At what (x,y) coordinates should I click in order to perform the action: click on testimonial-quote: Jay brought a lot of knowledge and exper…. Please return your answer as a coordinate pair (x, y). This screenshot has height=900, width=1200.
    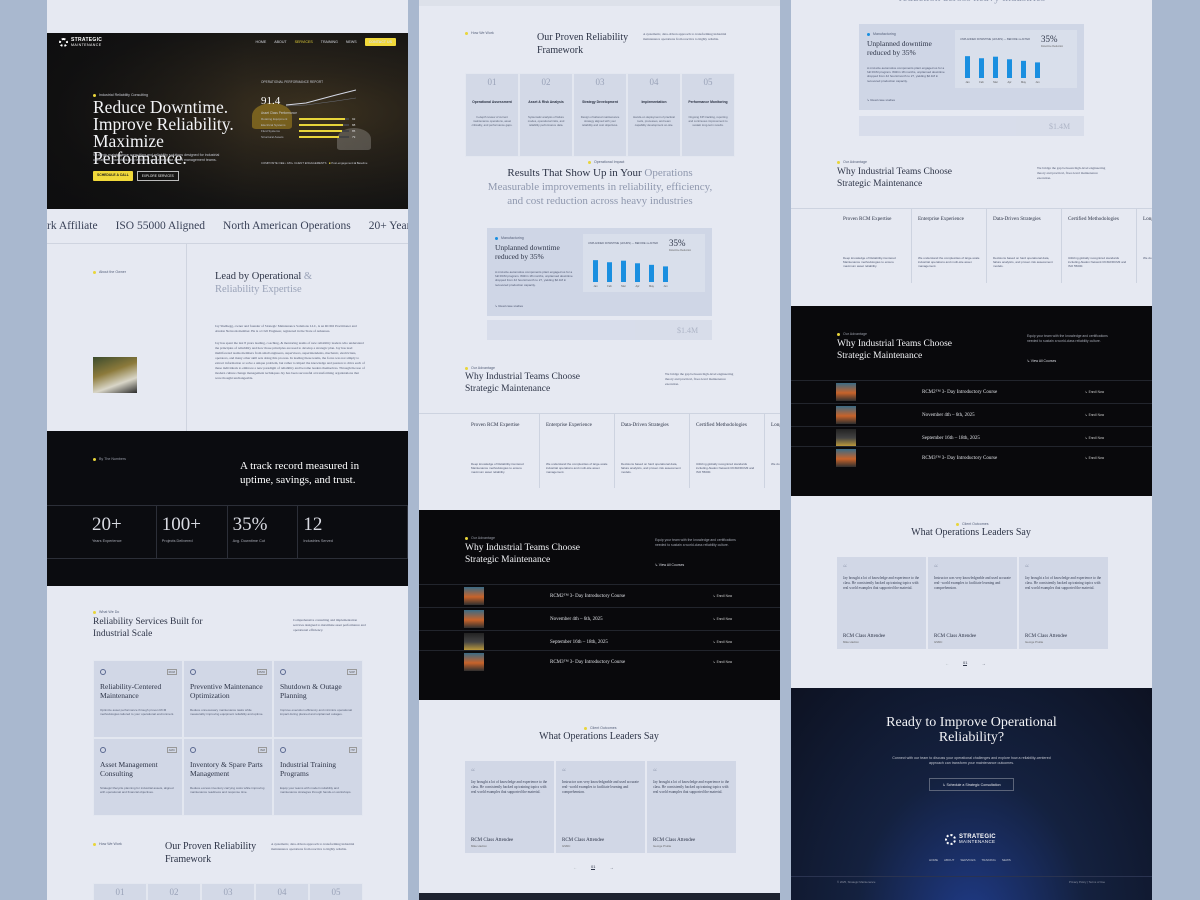
    Looking at the image, I should click on (1063, 583).